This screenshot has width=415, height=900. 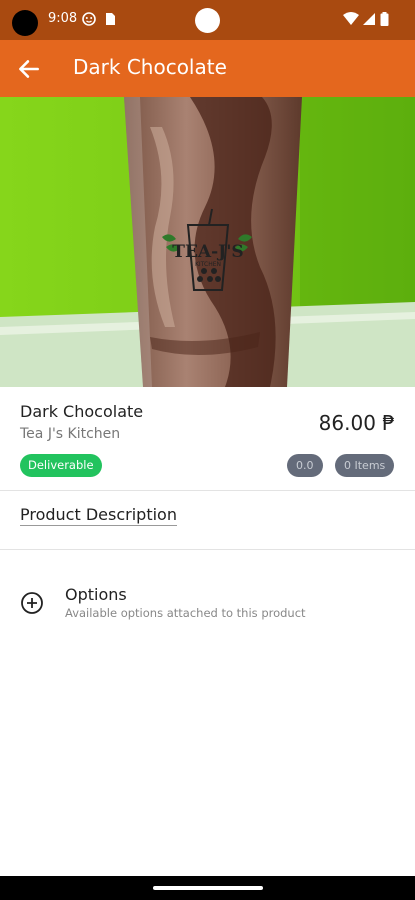 I want to click on sim-card-icon, so click(x=110, y=19).